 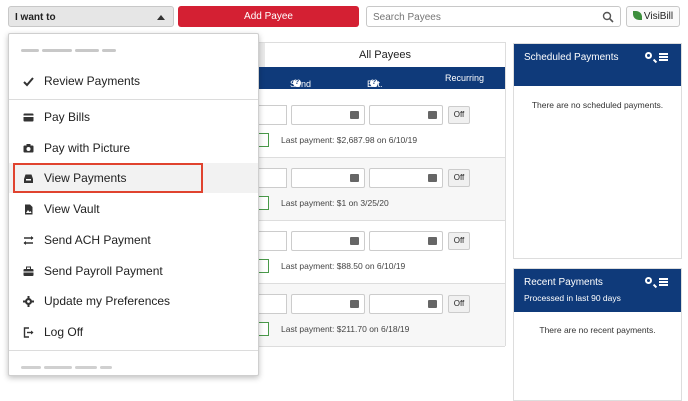 What do you see at coordinates (108, 178) in the screenshot?
I see `highlight-box` at bounding box center [108, 178].